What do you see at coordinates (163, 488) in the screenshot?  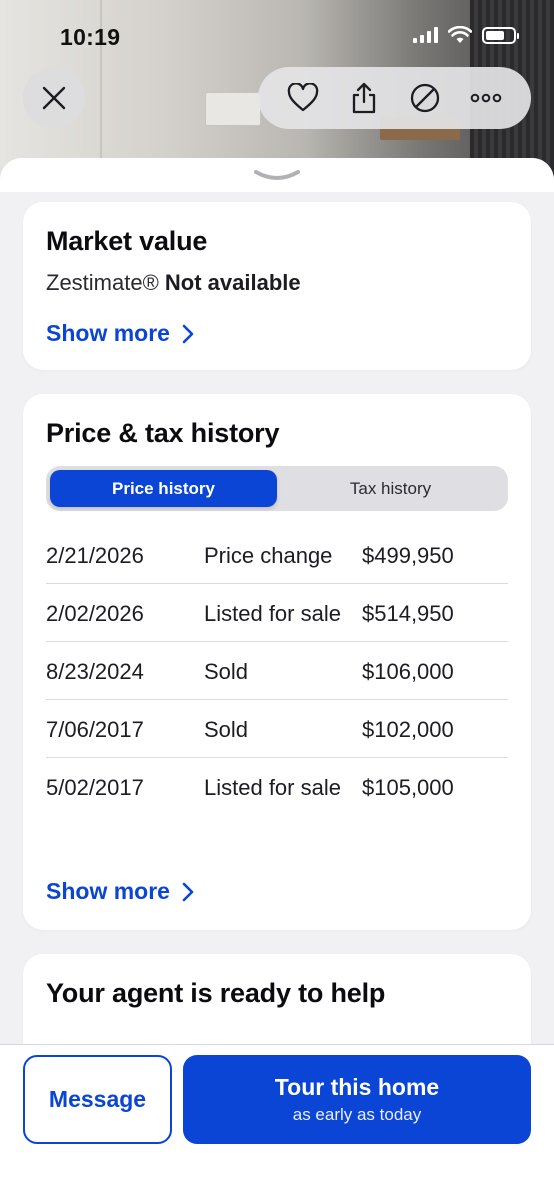 I see `tab-price-history: Price history` at bounding box center [163, 488].